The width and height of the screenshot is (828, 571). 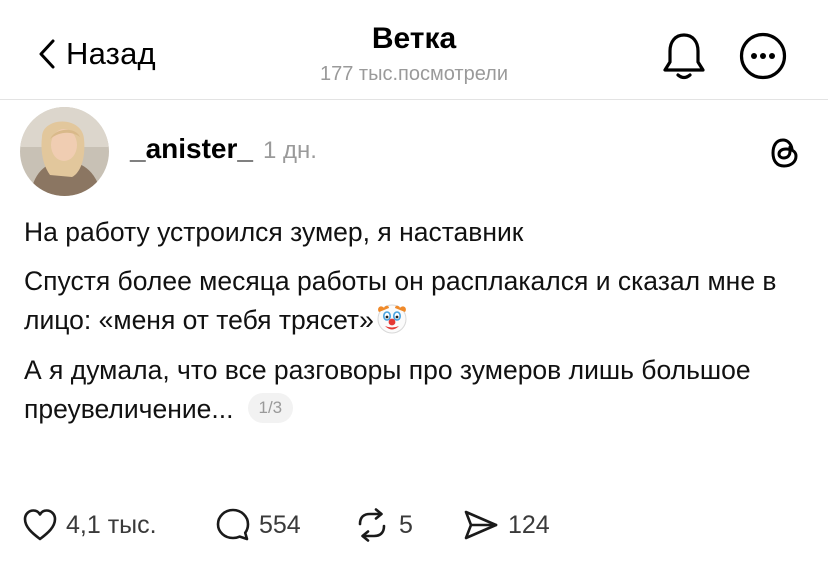 I want to click on threads-icon, so click(x=784, y=153).